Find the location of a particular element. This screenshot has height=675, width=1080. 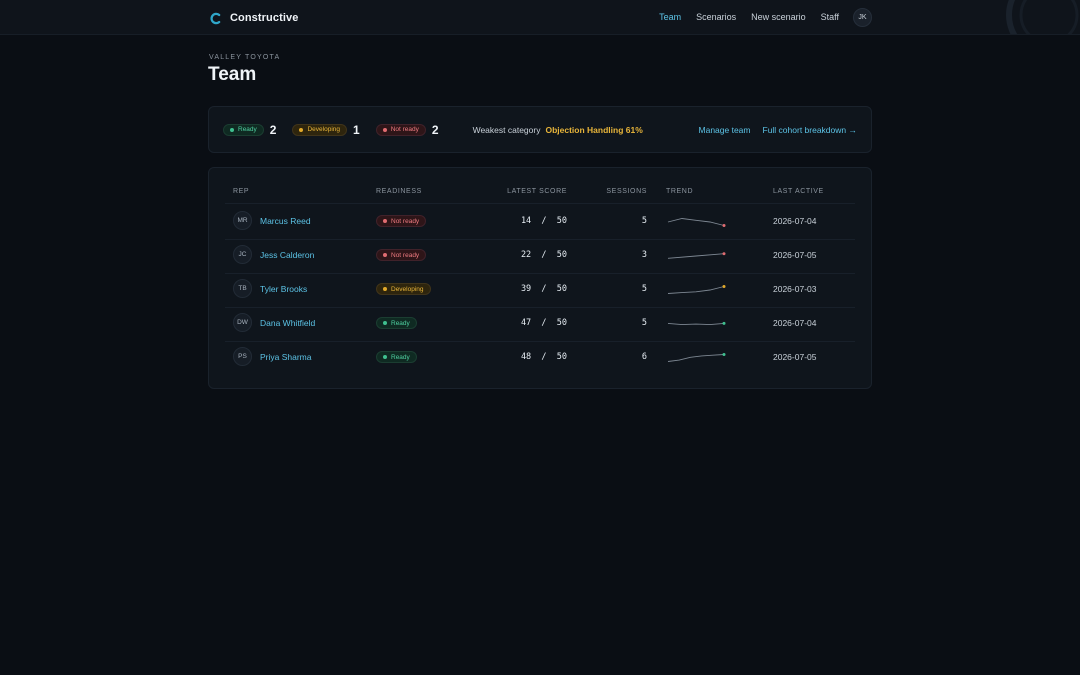

latest-score: 39 / 50 is located at coordinates (543, 289).